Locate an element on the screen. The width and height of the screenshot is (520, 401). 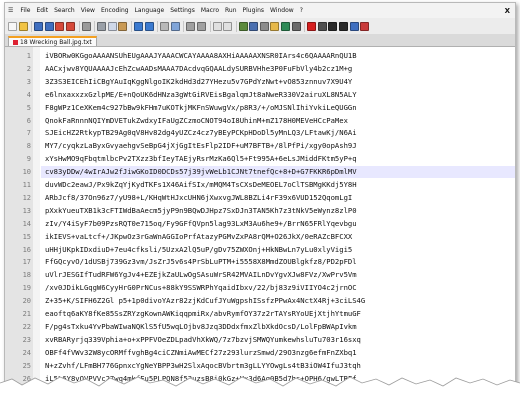
stop-record-icon is located at coordinates (322, 26).